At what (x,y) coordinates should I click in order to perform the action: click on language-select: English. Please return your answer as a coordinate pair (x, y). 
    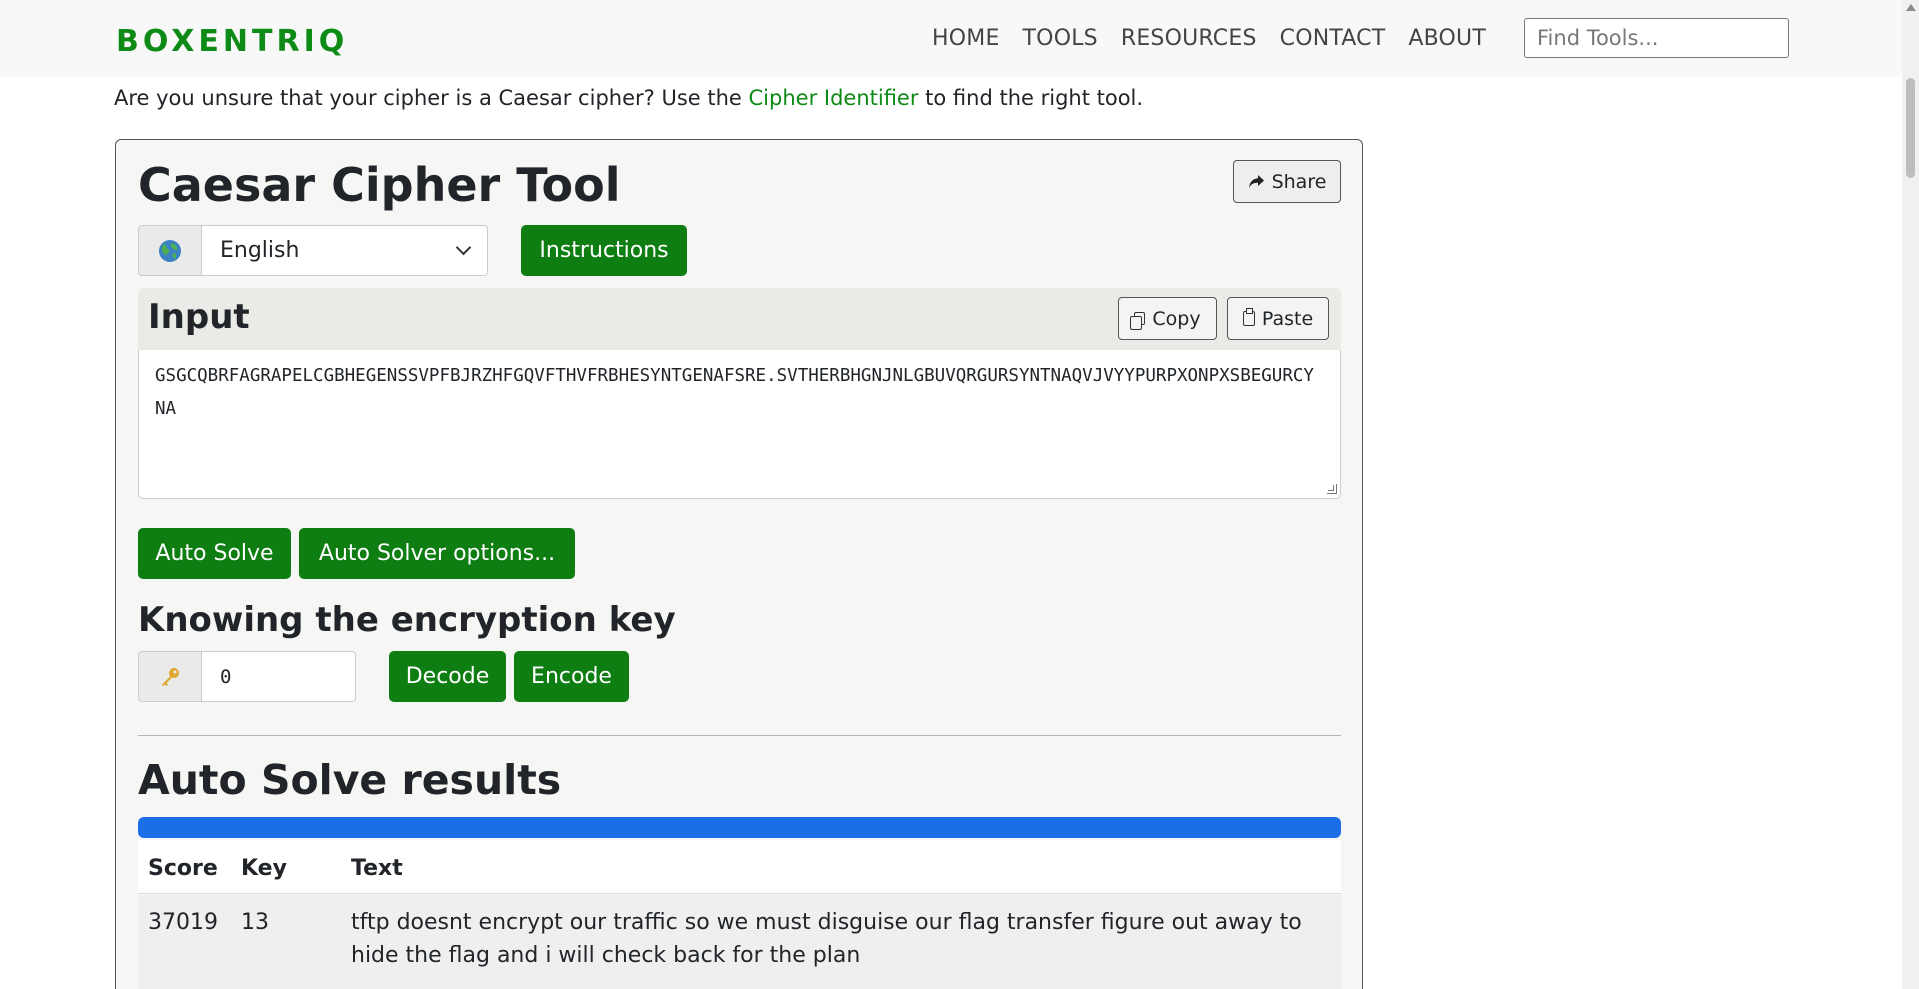
    Looking at the image, I should click on (345, 250).